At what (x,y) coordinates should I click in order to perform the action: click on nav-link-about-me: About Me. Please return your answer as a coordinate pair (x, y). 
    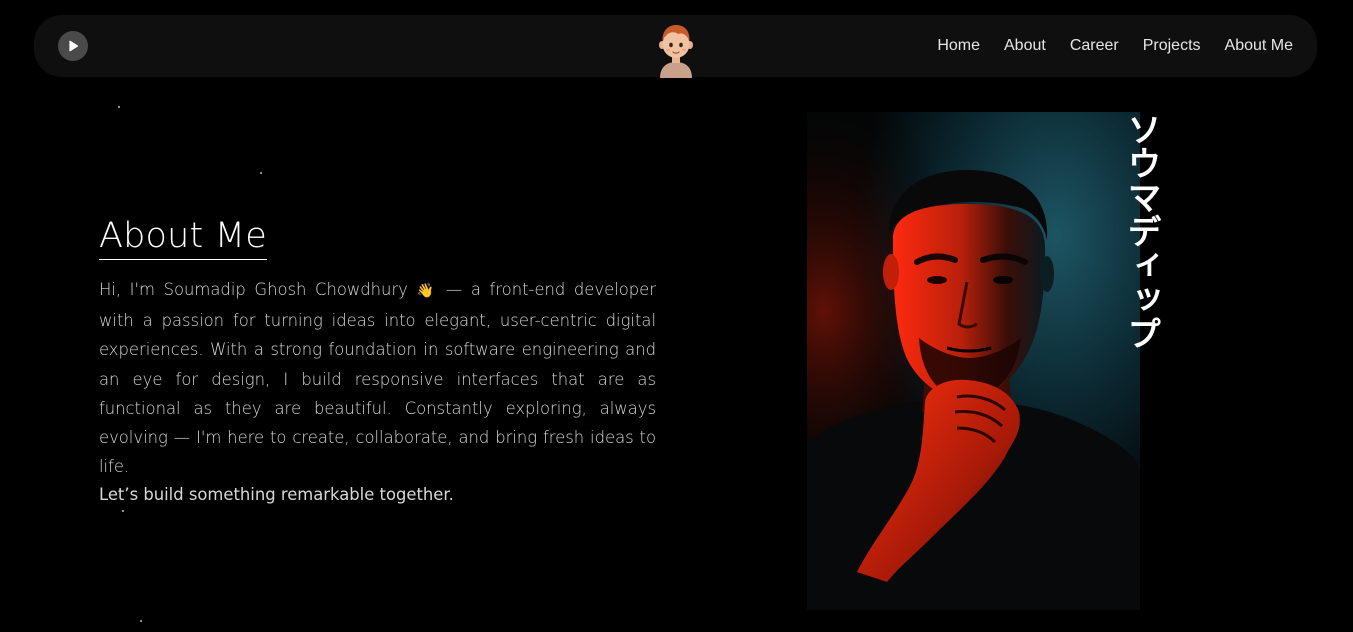
    Looking at the image, I should click on (1259, 46).